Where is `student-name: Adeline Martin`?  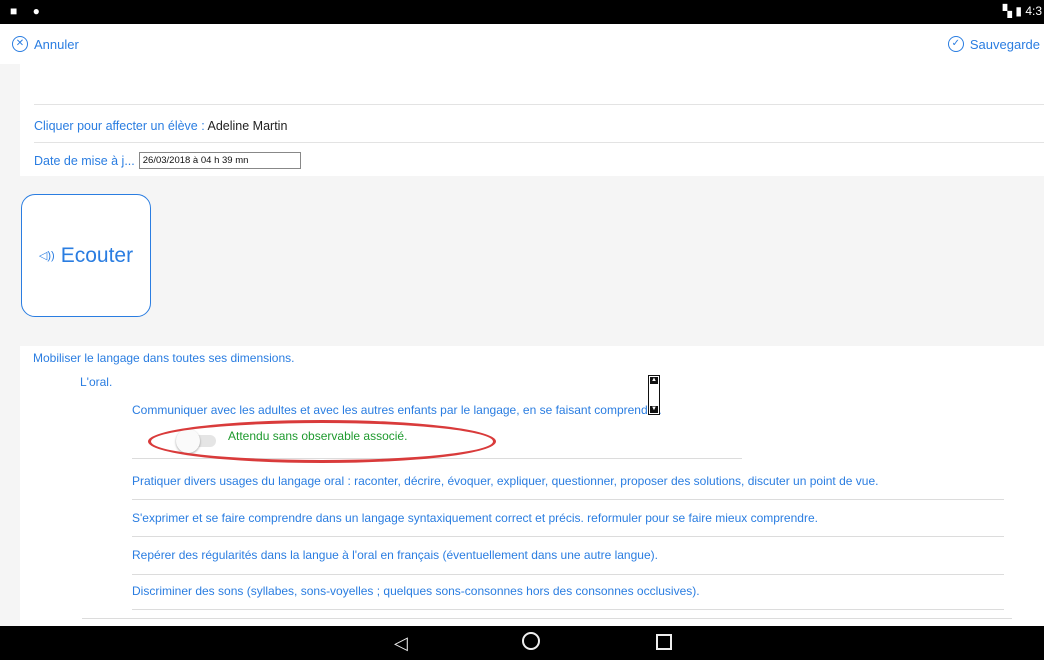 student-name: Adeline Martin is located at coordinates (247, 126).